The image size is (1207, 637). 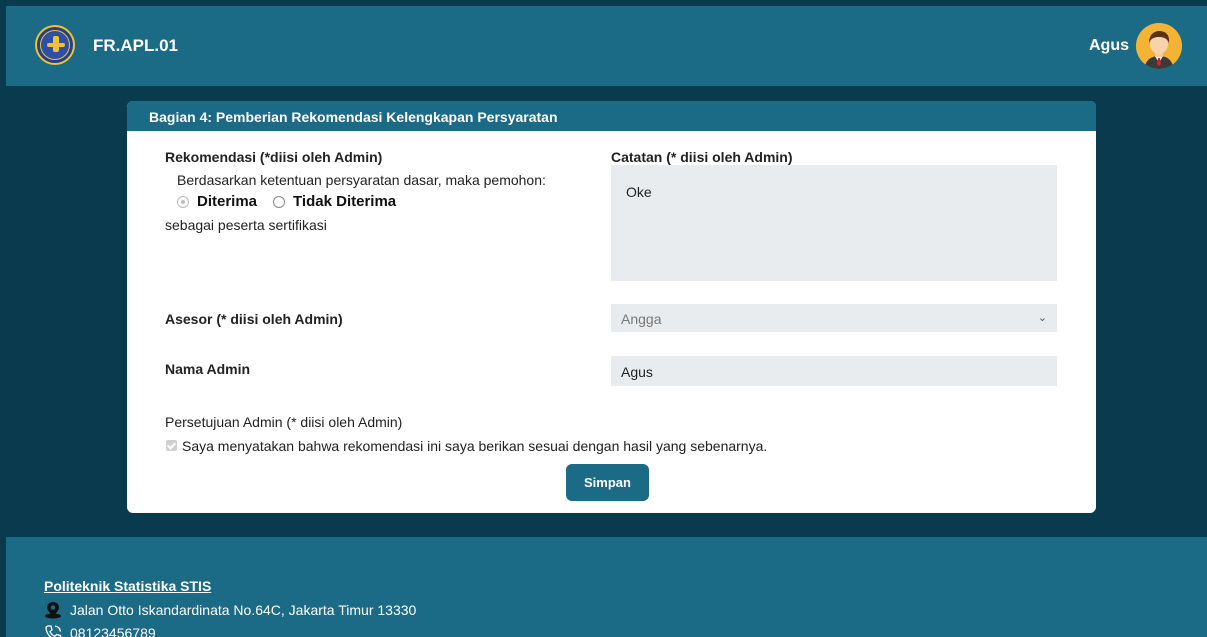 I want to click on user-avatar-icon, so click(x=1159, y=46).